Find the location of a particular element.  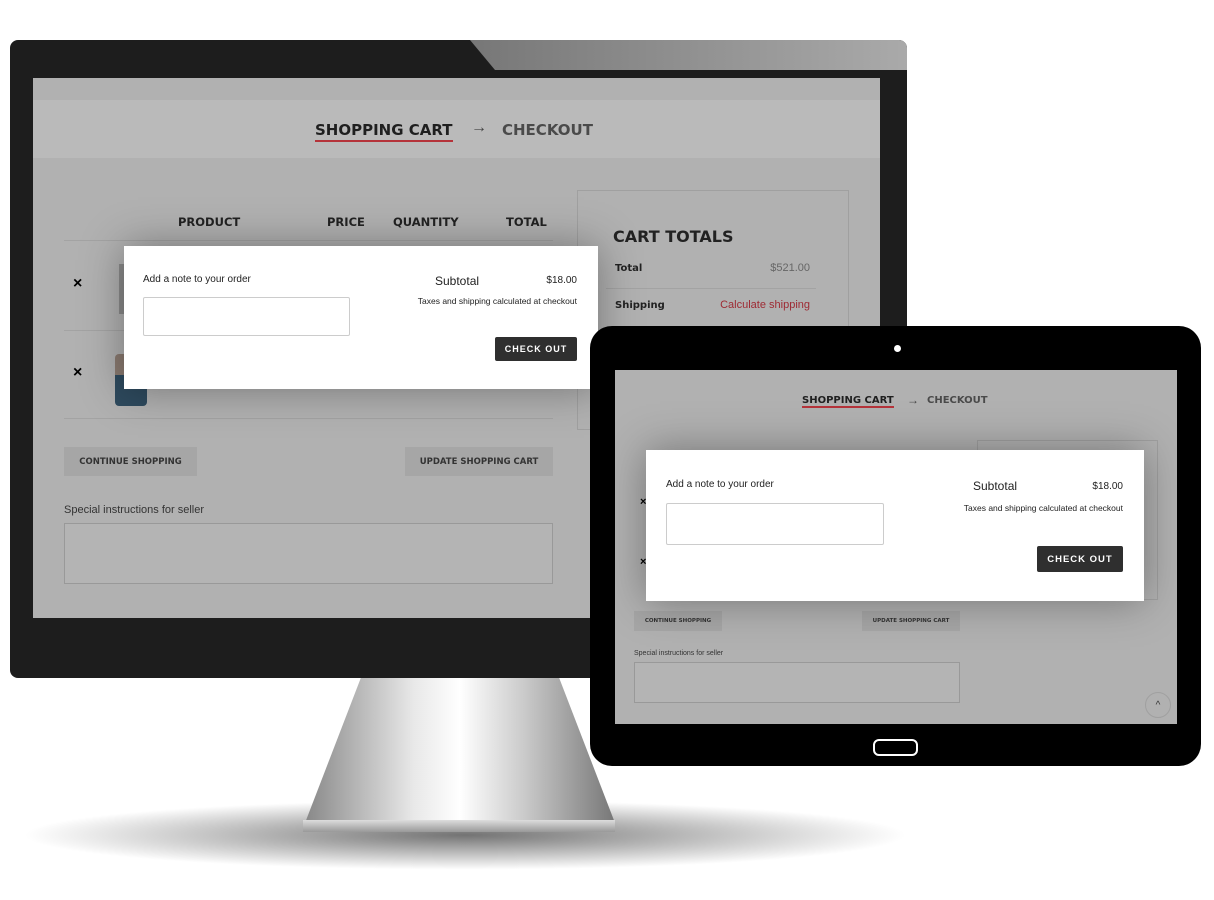

total-value: $521.00 is located at coordinates (790, 268).